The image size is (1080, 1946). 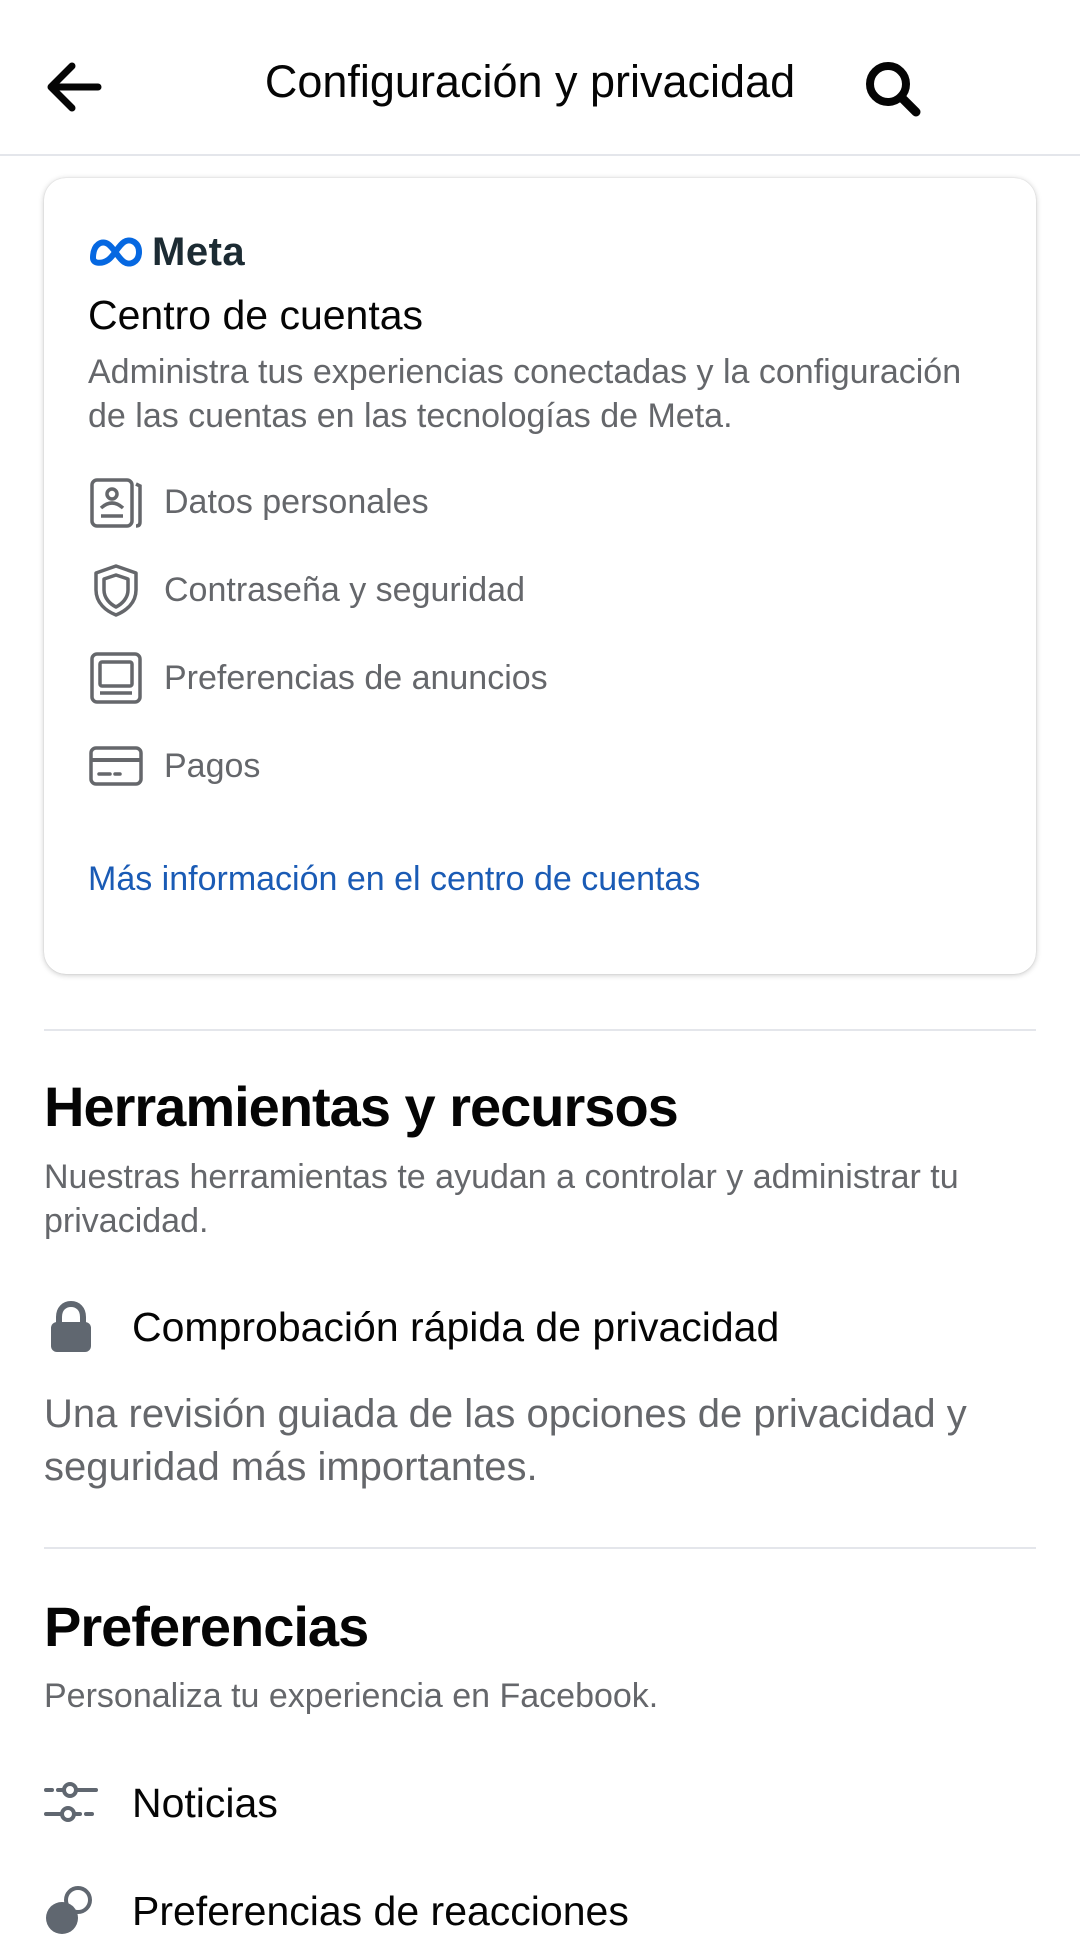 I want to click on search-button, so click(x=893, y=89).